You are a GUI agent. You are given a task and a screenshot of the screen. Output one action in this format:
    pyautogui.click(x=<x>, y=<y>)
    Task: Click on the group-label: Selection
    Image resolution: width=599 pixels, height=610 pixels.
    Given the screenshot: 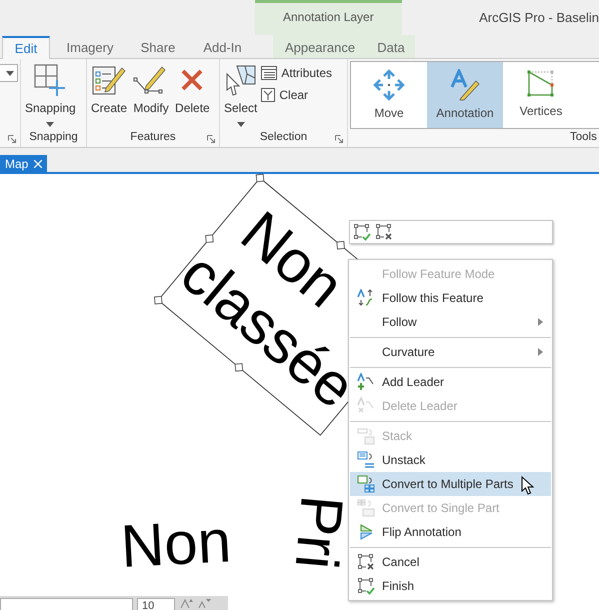 What is the action you would take?
    pyautogui.click(x=284, y=138)
    